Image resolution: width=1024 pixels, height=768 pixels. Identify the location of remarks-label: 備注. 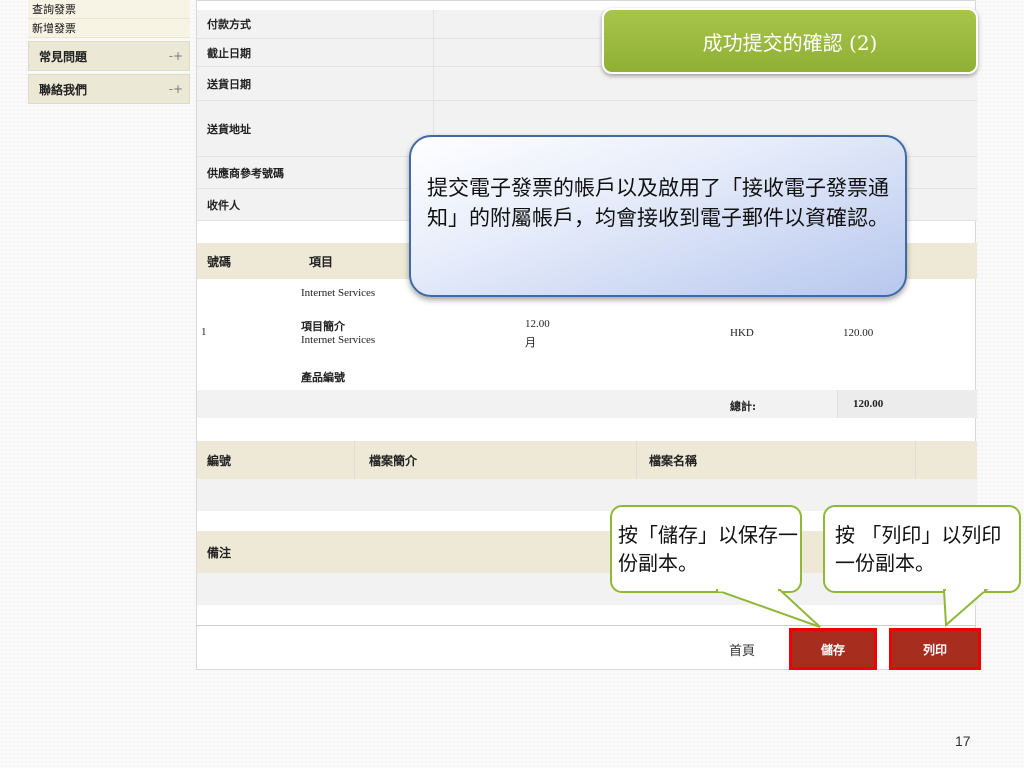
(219, 552).